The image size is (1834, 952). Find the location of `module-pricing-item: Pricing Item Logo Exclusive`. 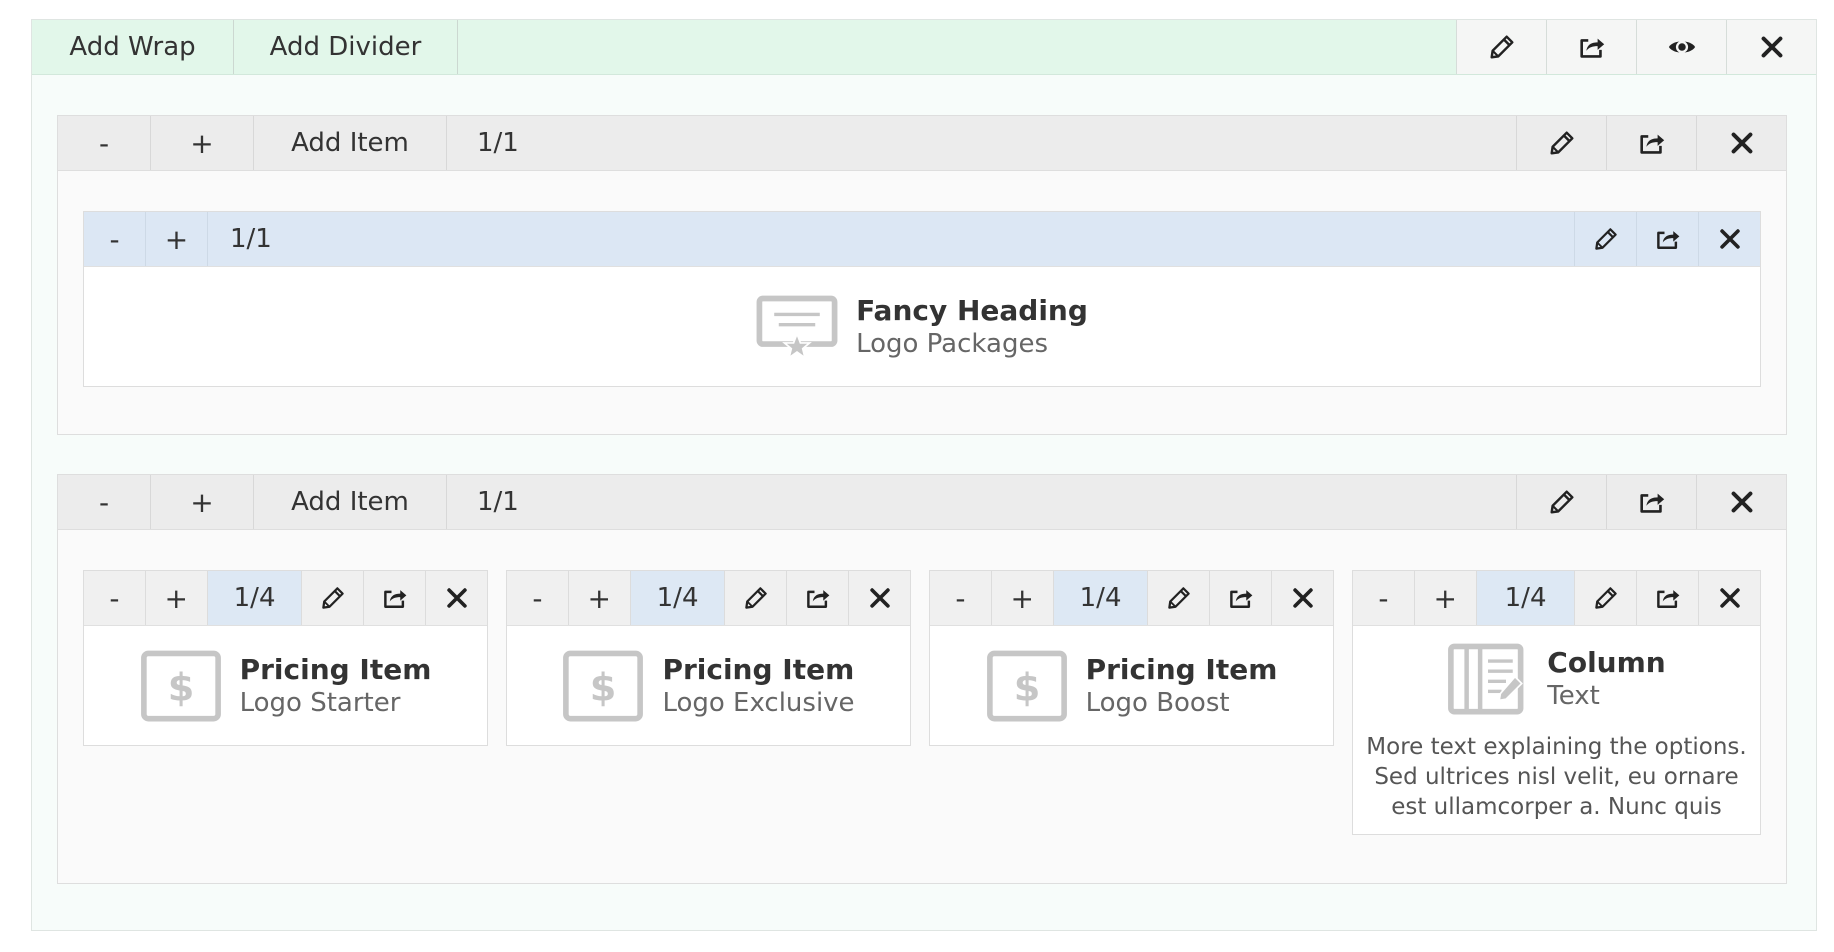

module-pricing-item: Pricing Item Logo Exclusive is located at coordinates (708, 685).